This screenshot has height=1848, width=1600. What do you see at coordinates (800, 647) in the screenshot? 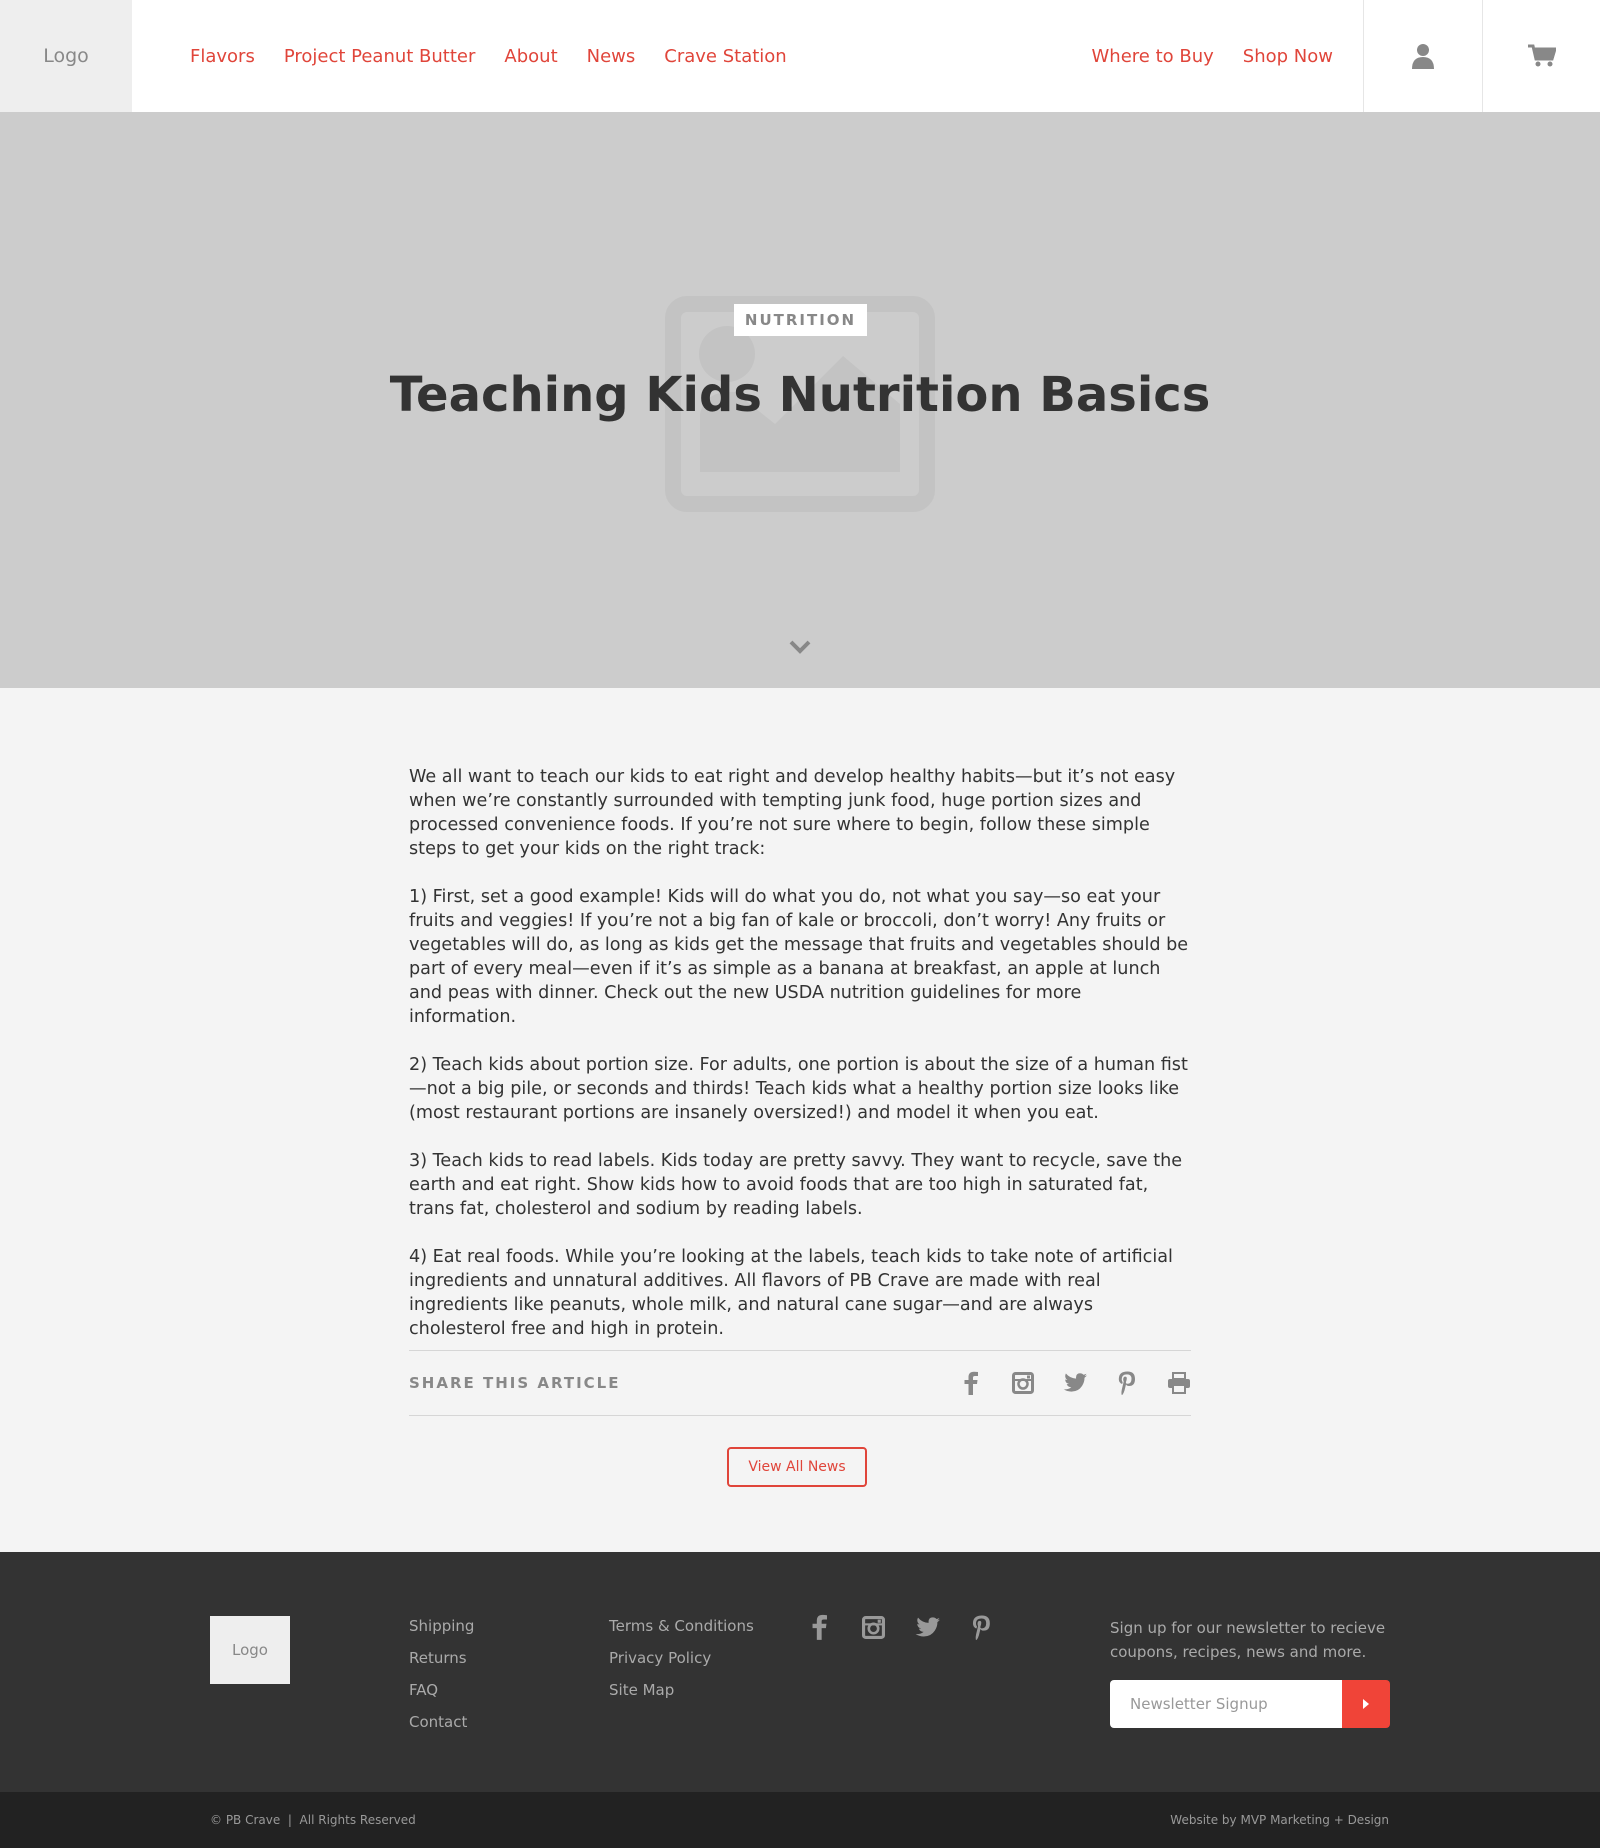
I see `chevron-down-icon` at bounding box center [800, 647].